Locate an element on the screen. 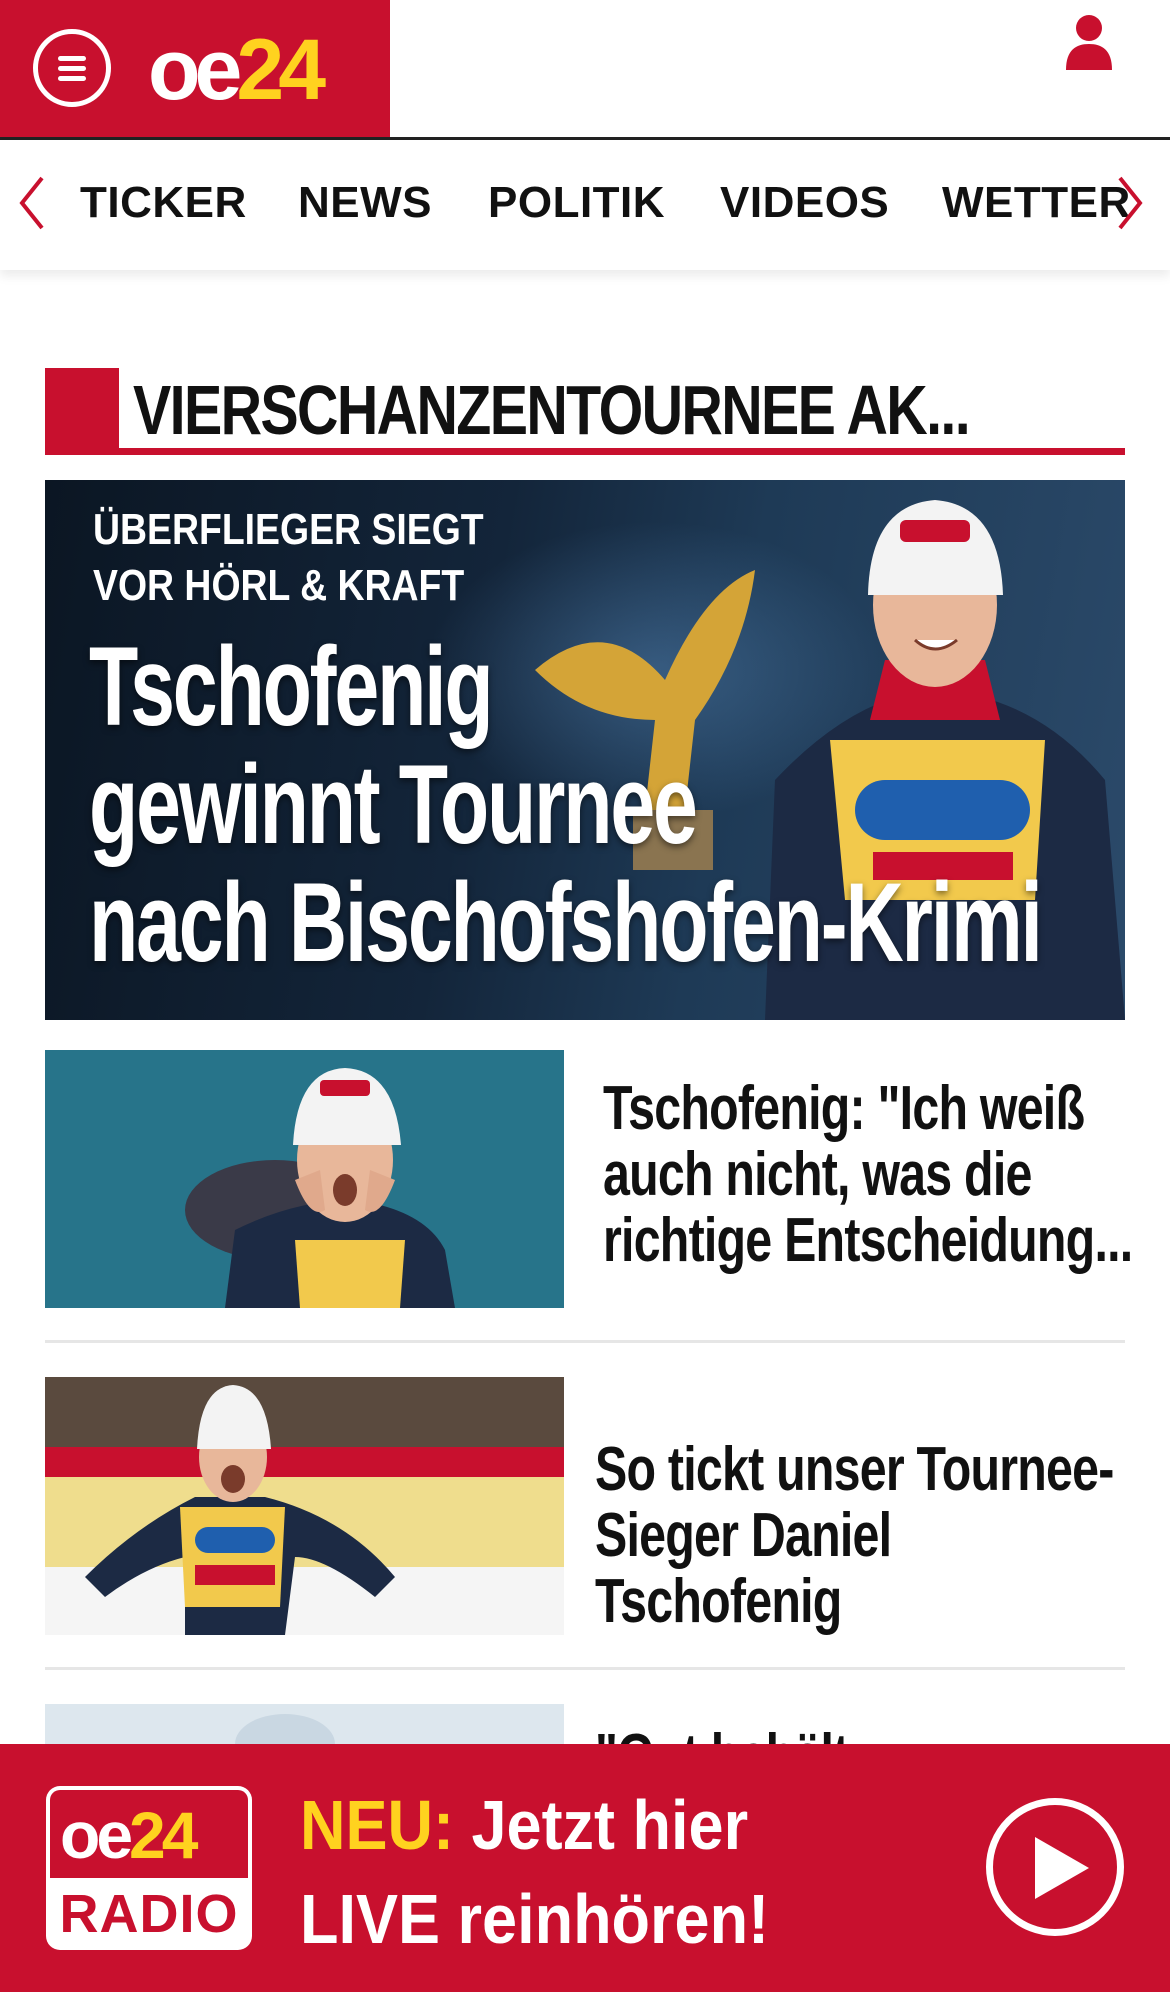 The image size is (1170, 1992). chevron-right-icon is located at coordinates (1130, 203).